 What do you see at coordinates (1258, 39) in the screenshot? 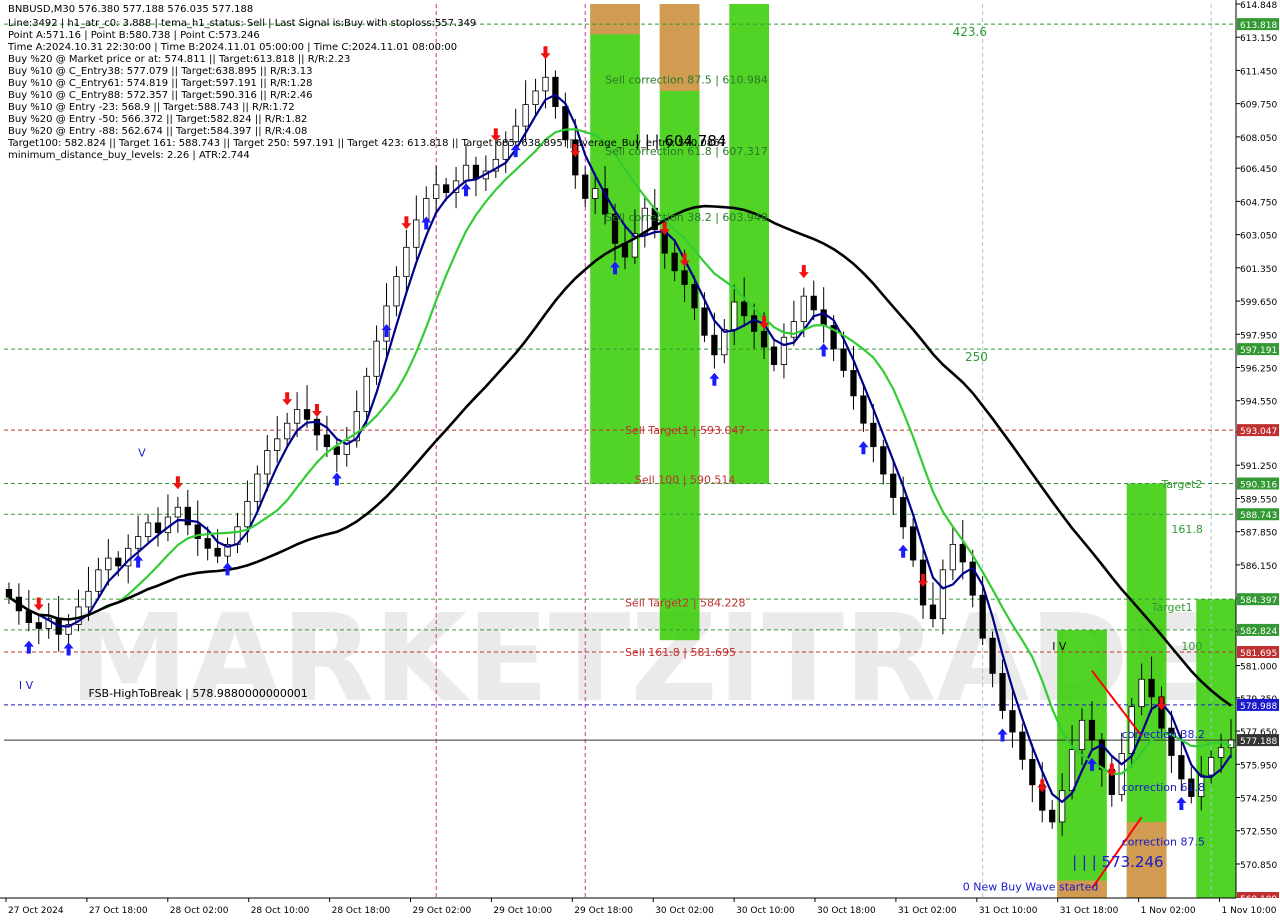
I see `price-tick-label: 613.150` at bounding box center [1258, 39].